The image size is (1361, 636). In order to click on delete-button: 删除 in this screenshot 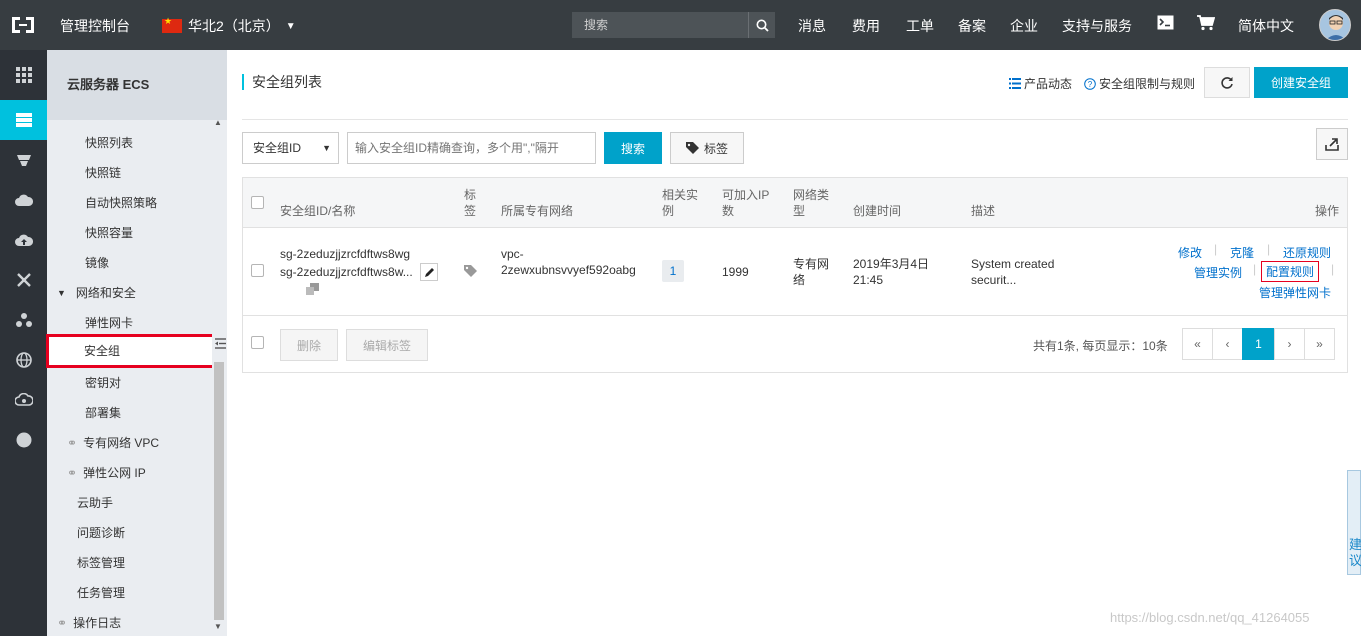, I will do `click(309, 345)`.